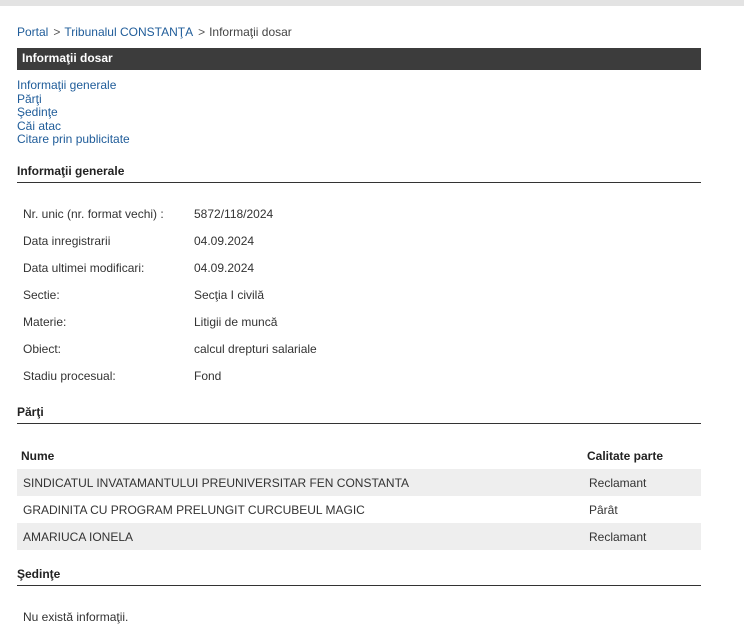 This screenshot has height=628, width=744. Describe the element at coordinates (236, 321) in the screenshot. I see `info-value: Litigii de muncă` at that location.